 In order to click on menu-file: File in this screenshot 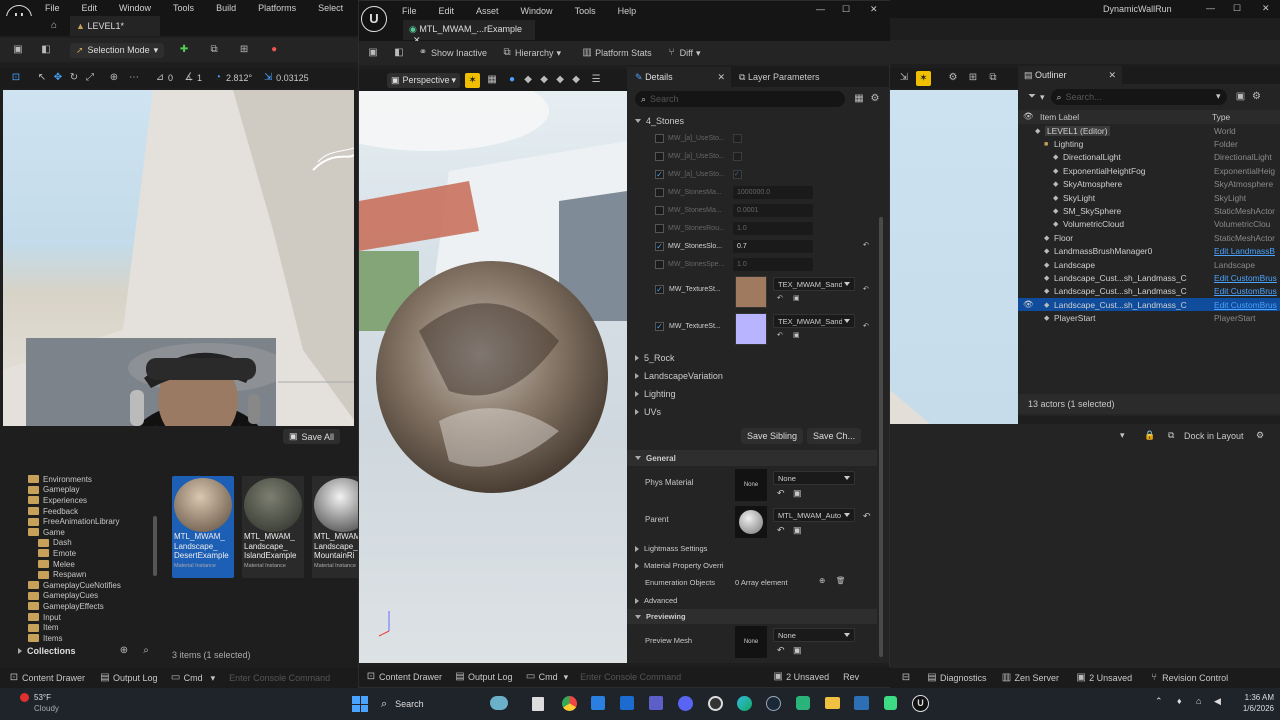, I will do `click(52, 8)`.